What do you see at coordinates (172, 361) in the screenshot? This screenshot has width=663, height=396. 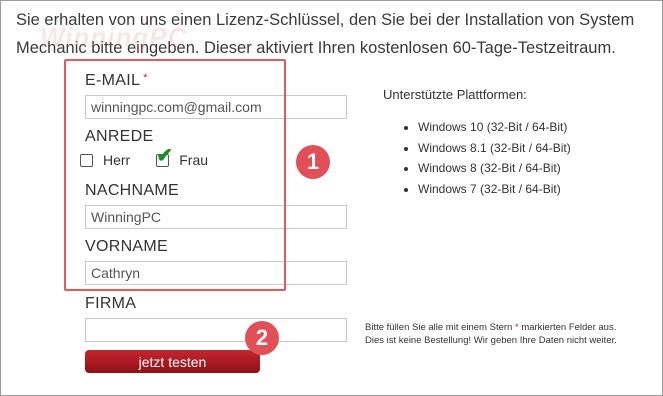 I see `submit-button: jetzt testen` at bounding box center [172, 361].